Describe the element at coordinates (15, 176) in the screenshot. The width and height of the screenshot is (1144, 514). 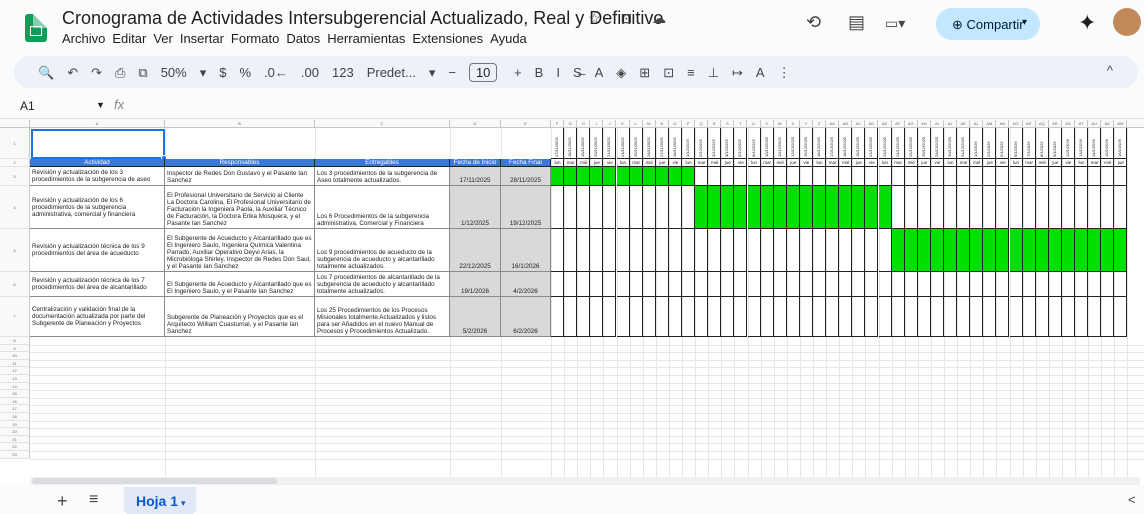
I see `row-header-3: 3` at that location.